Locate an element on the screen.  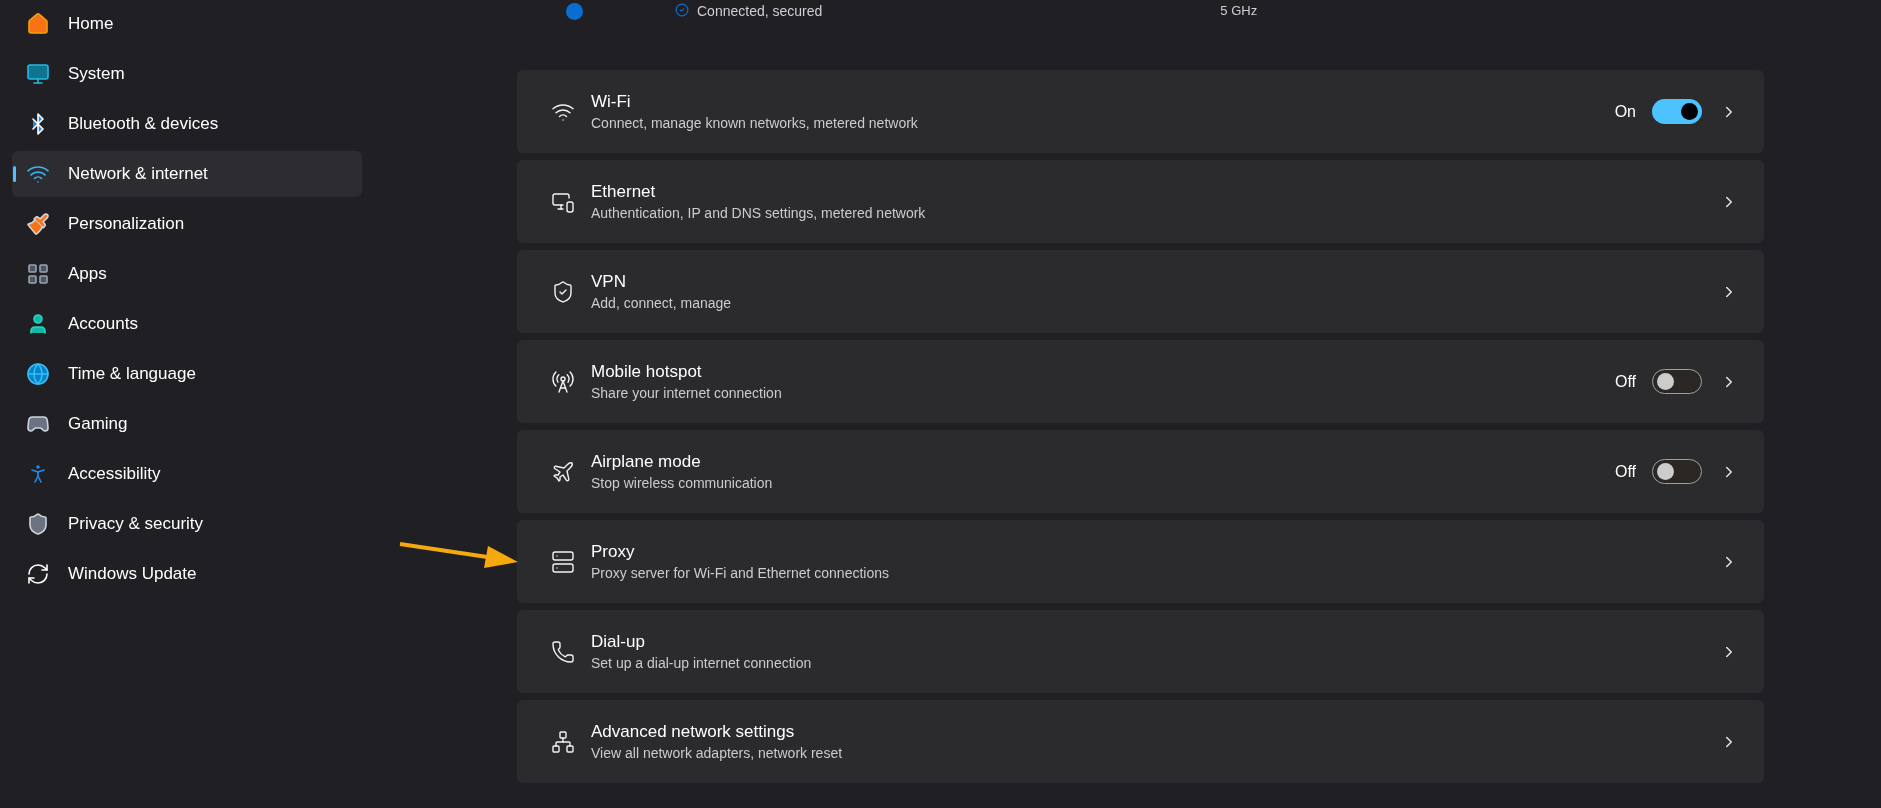
setting-title: Advanced network settings is located at coordinates (693, 731).